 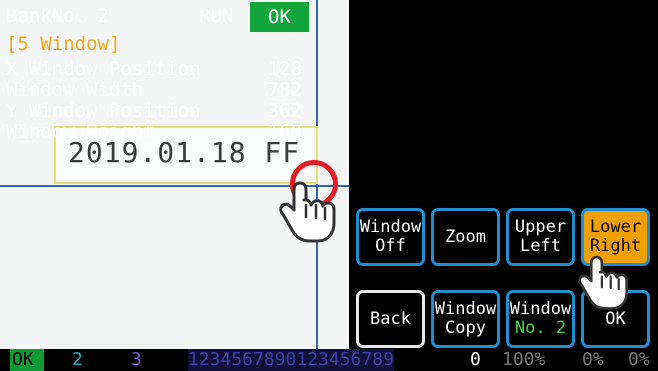 I want to click on status-count: 0, so click(x=475, y=359).